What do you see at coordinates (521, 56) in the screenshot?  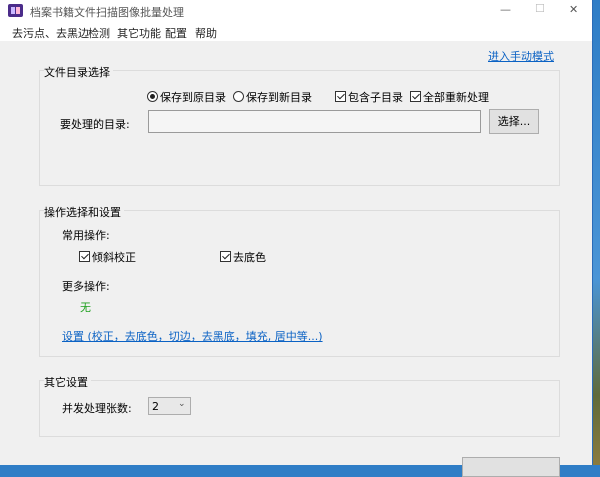 I see `manual-mode-link: 进入手动模式` at bounding box center [521, 56].